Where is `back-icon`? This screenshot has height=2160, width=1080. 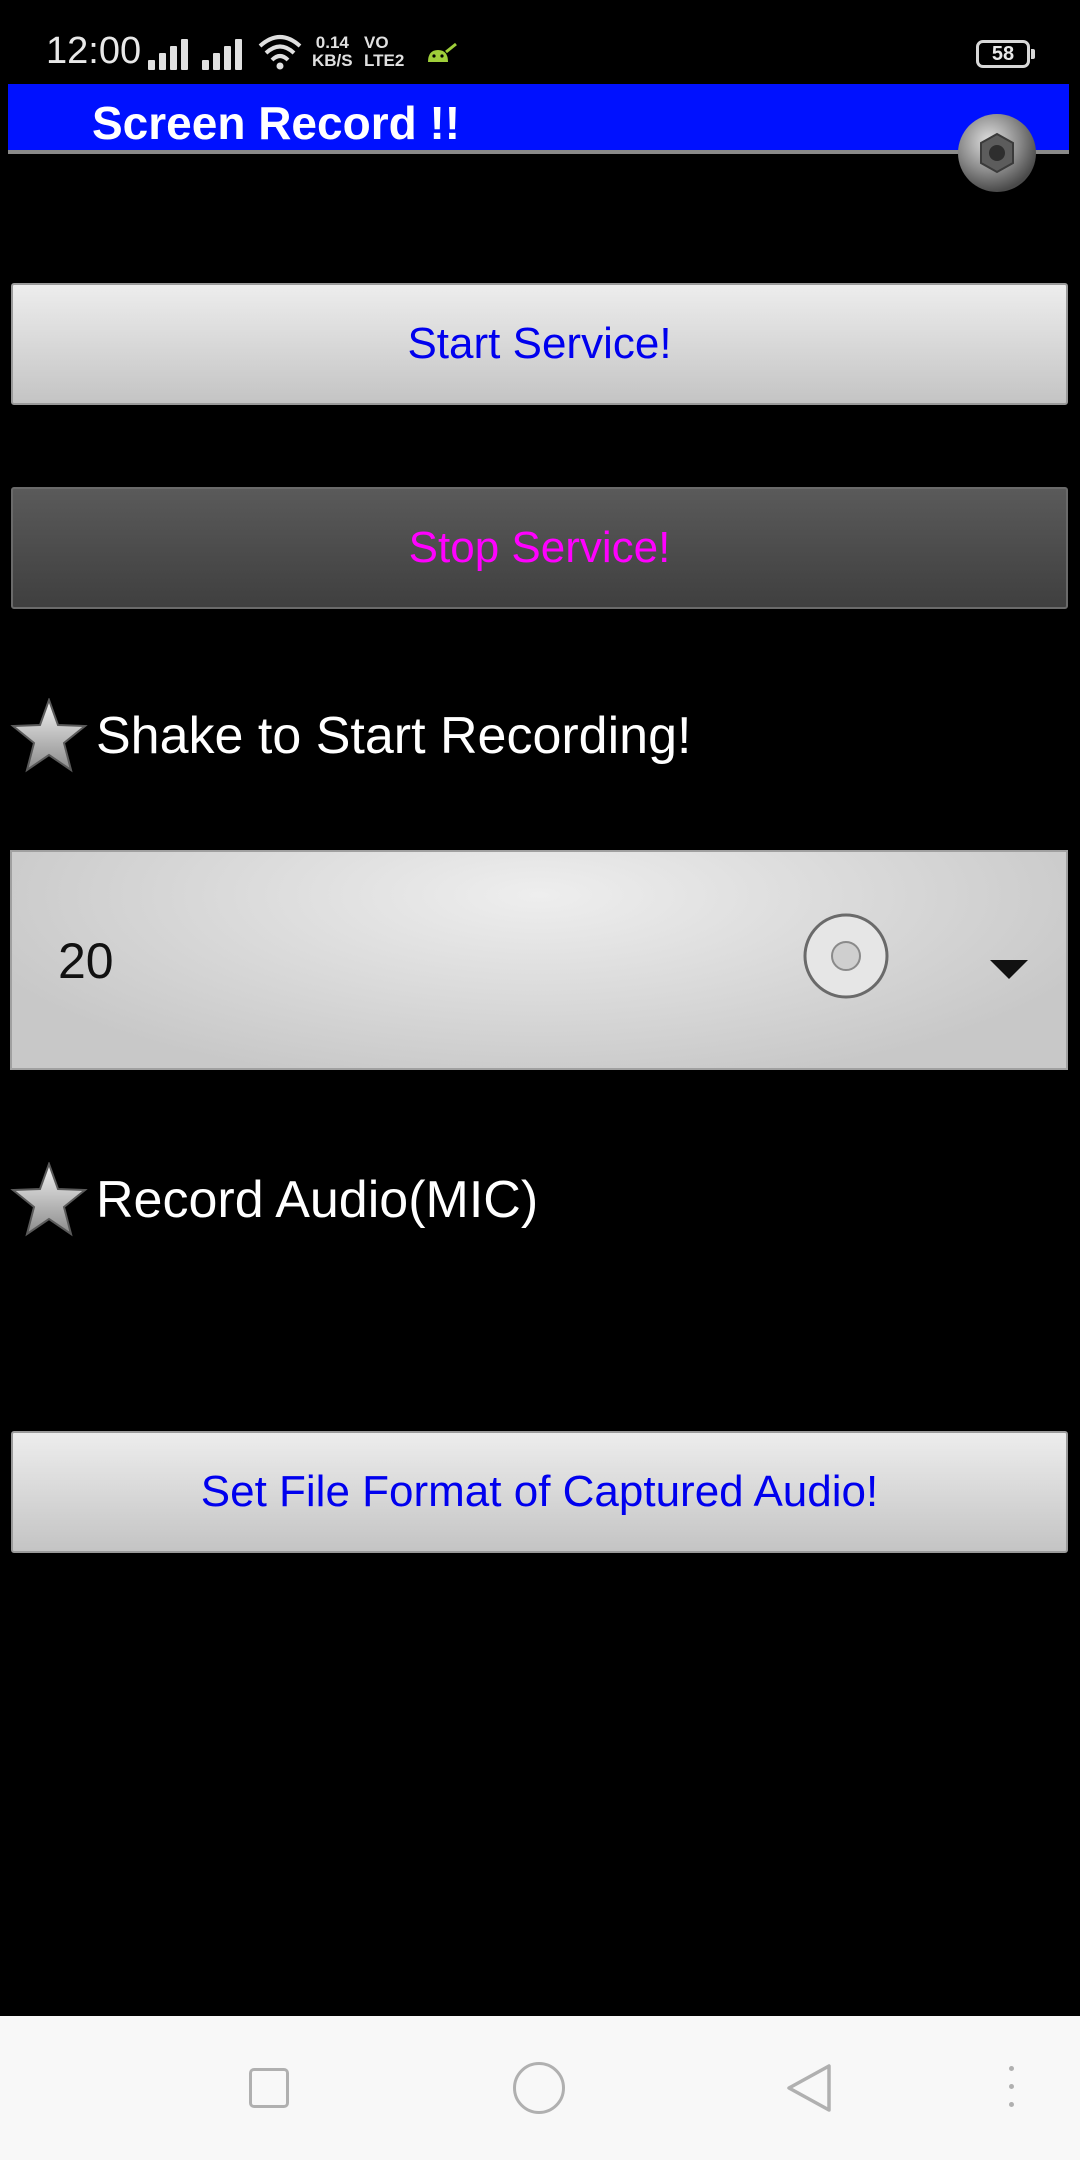 back-icon is located at coordinates (809, 2088).